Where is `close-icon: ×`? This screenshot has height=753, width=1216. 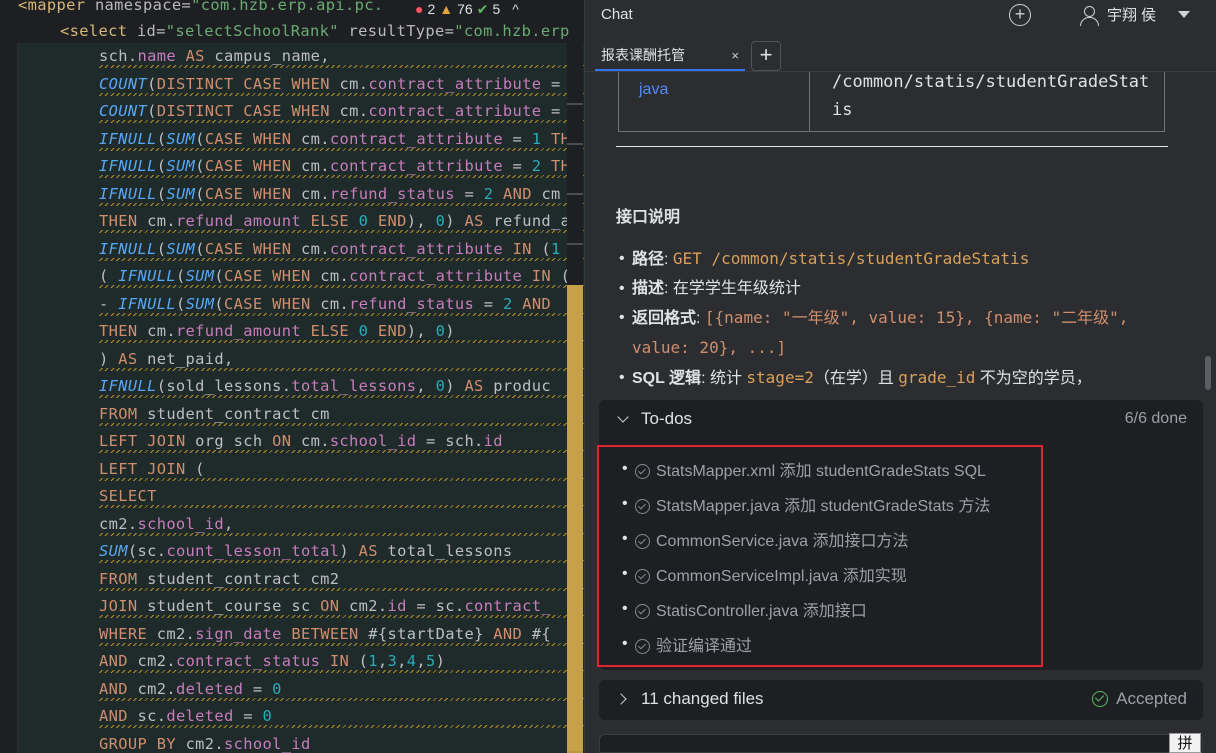
close-icon: × is located at coordinates (735, 55).